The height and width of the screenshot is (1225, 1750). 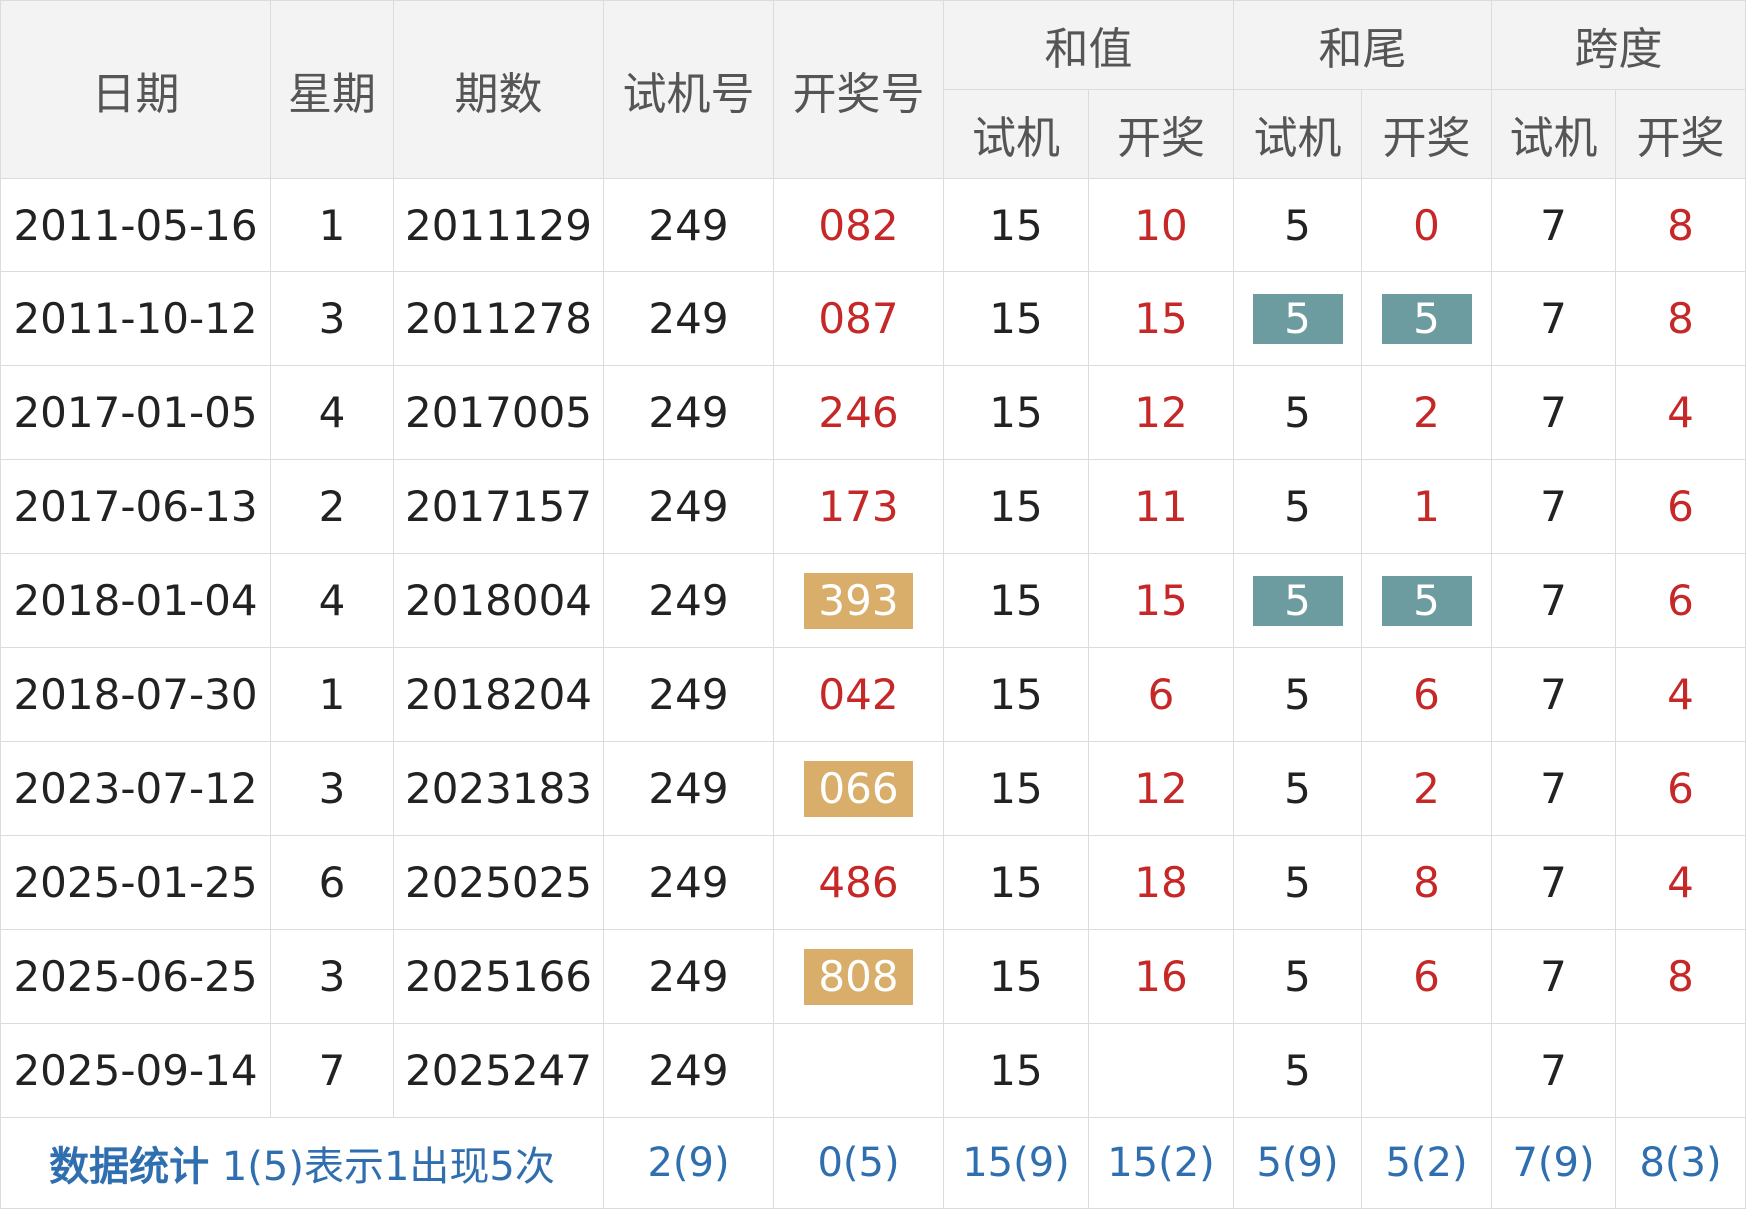 I want to click on cell-tail-draw: 8, so click(x=1426, y=882).